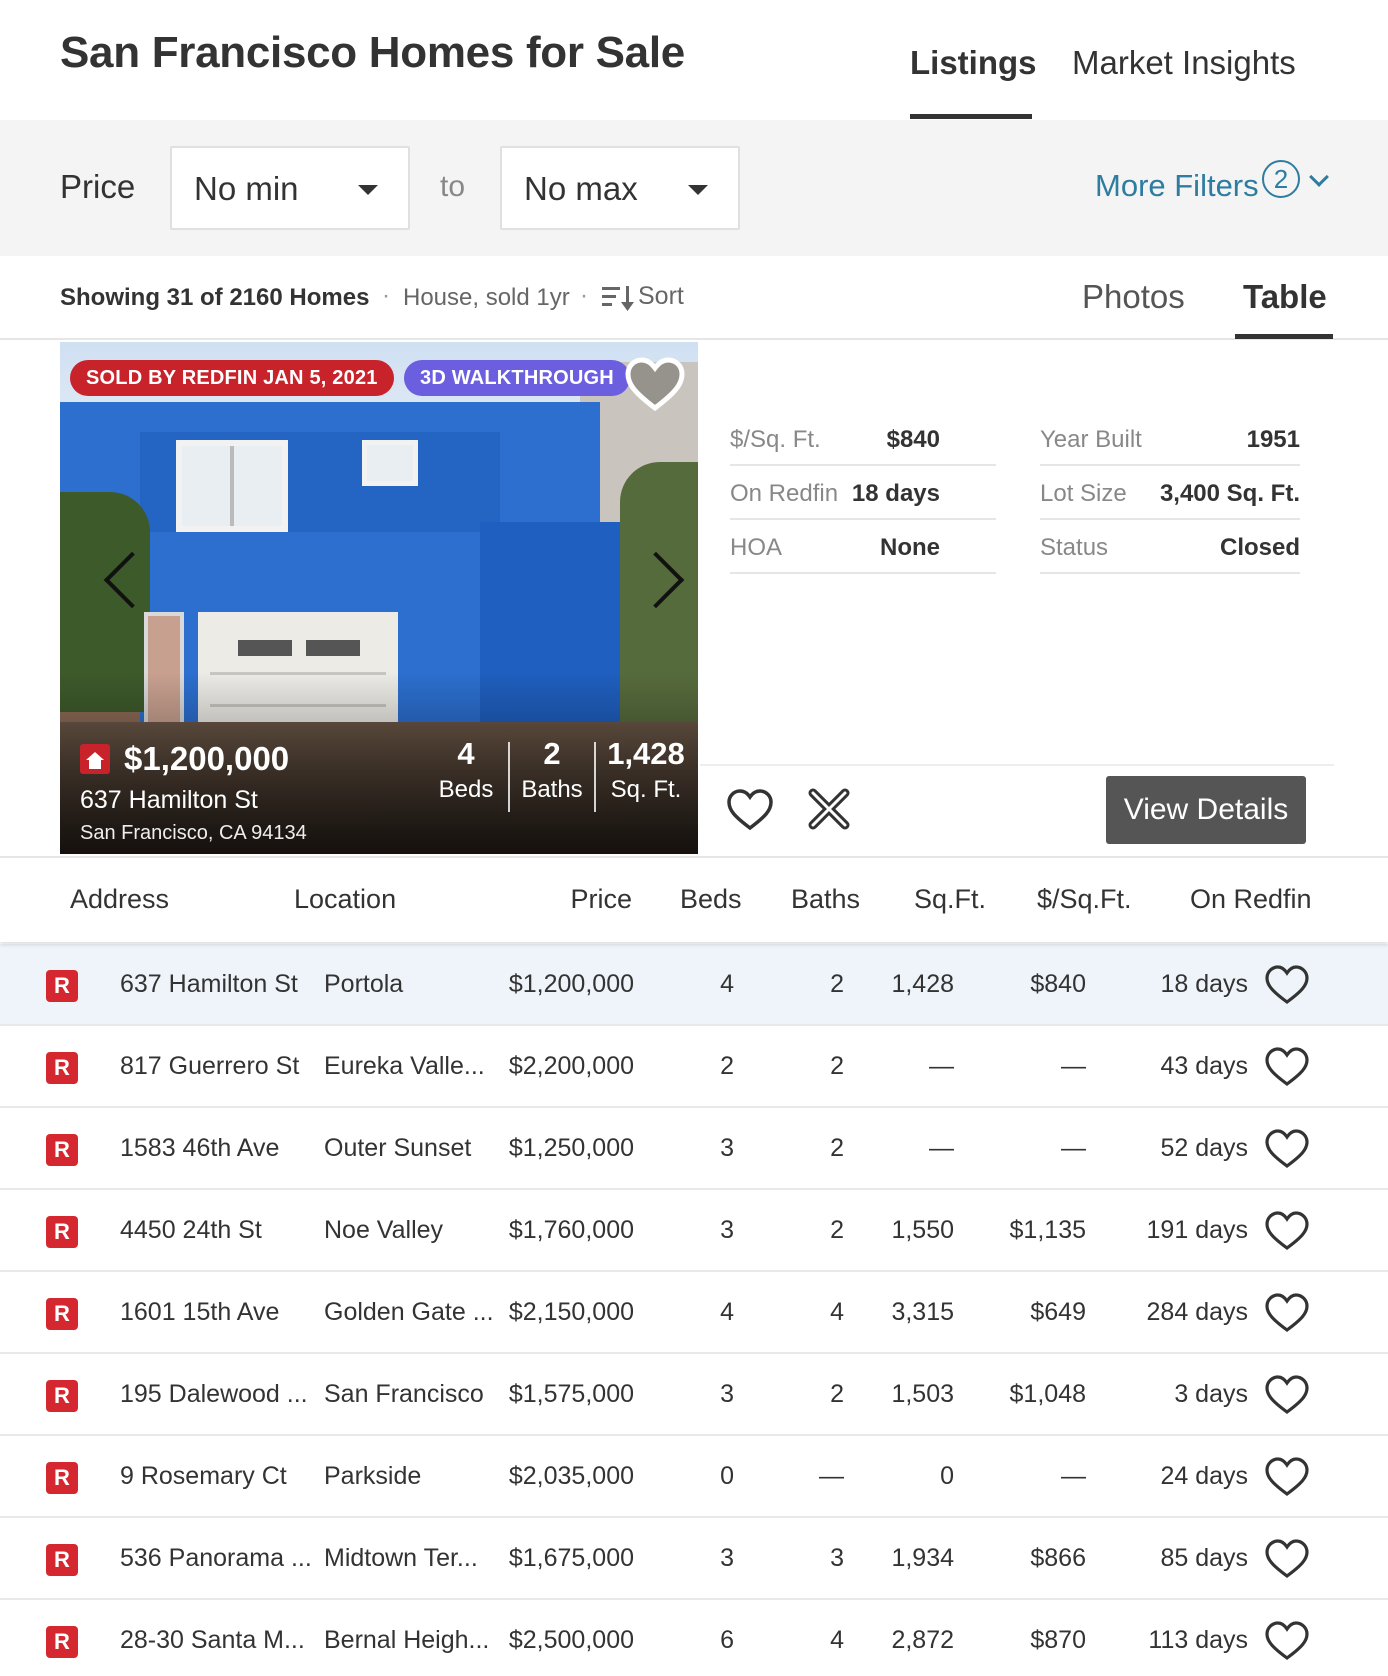 The height and width of the screenshot is (1676, 1388). I want to click on tab-listings: Listings, so click(973, 63).